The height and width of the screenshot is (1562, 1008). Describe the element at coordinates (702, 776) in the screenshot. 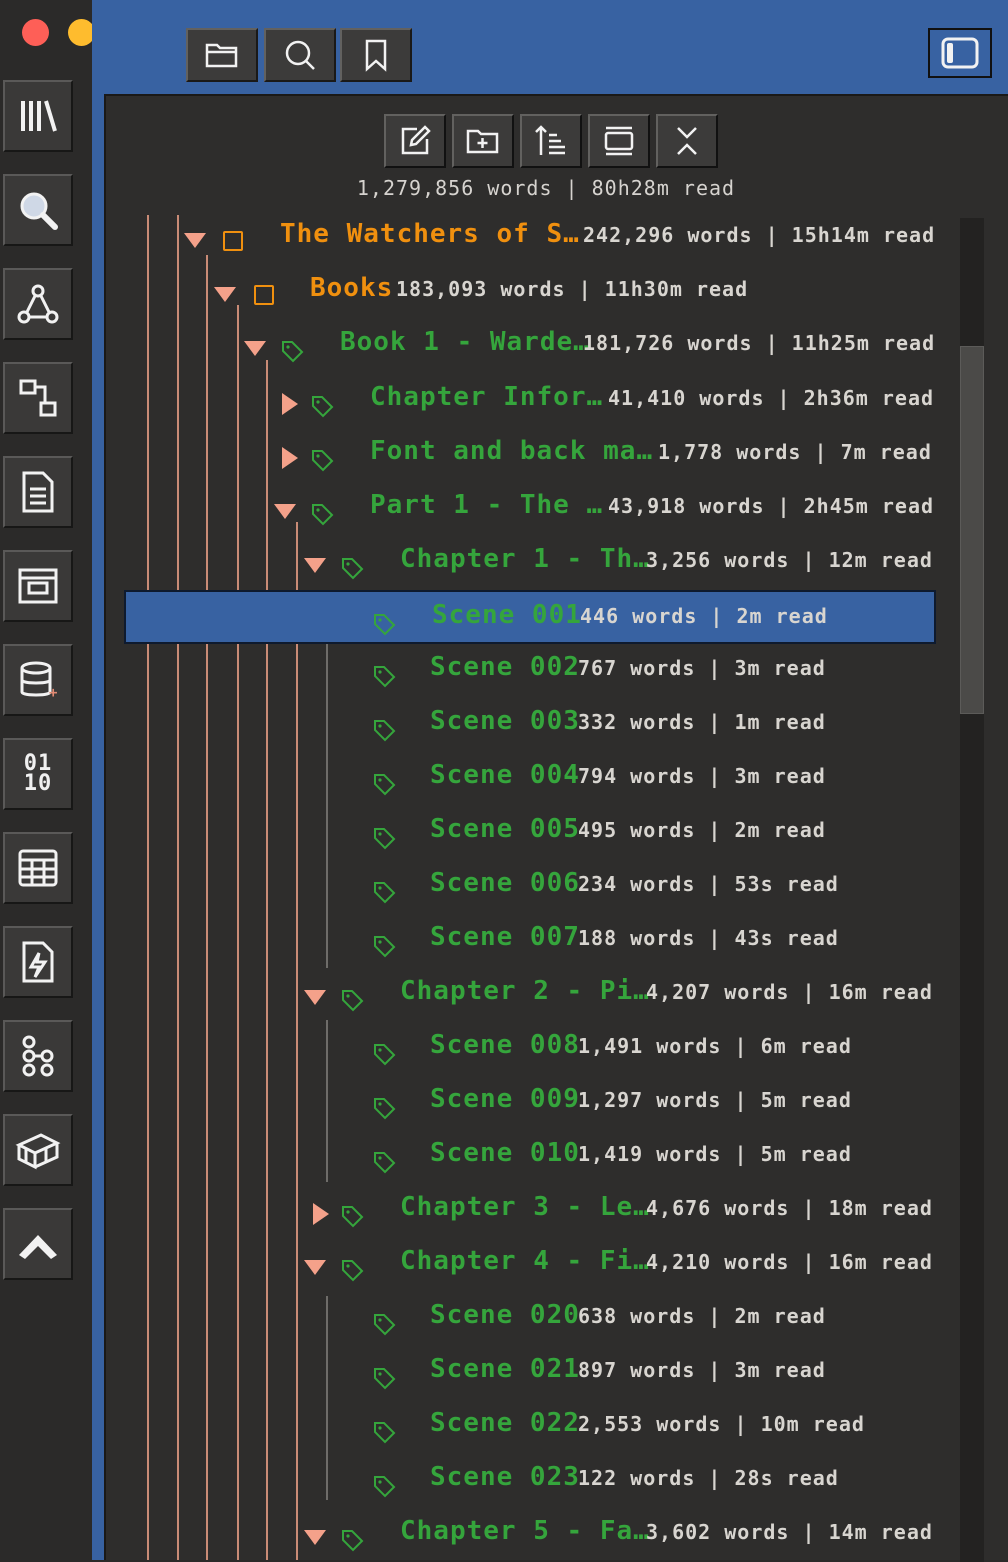

I see `tree-item-stats: 794 words | 3m read` at that location.